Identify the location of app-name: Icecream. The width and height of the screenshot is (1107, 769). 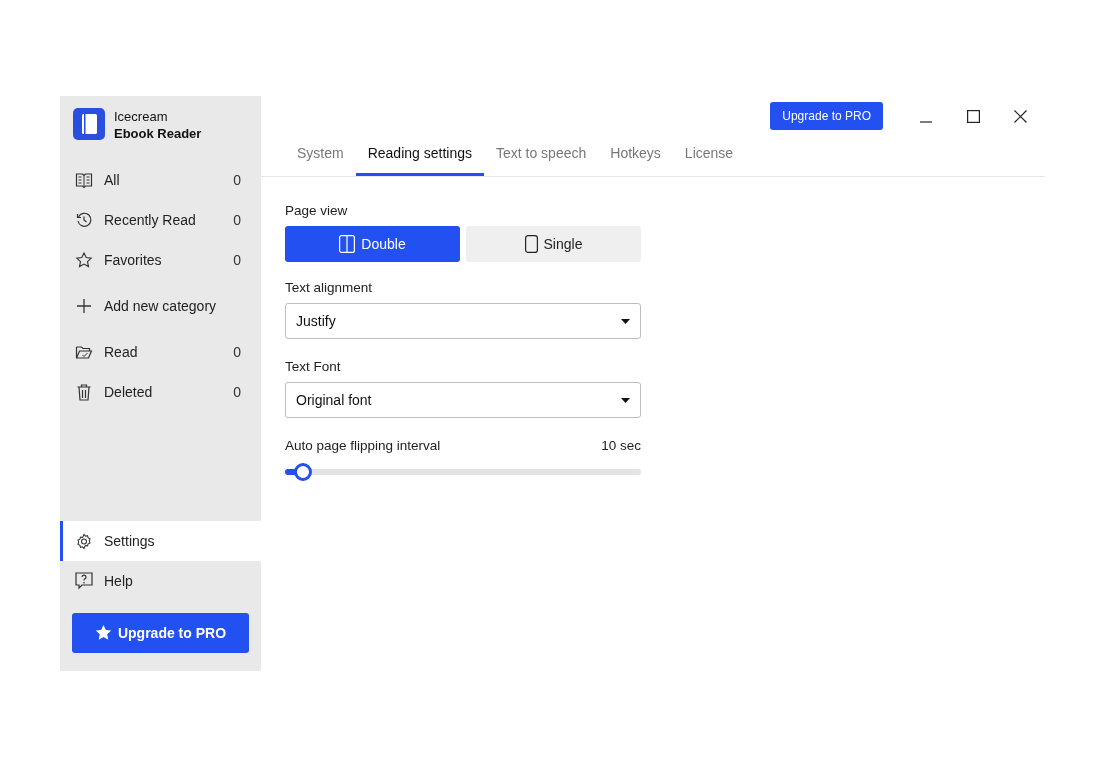
(141, 116).